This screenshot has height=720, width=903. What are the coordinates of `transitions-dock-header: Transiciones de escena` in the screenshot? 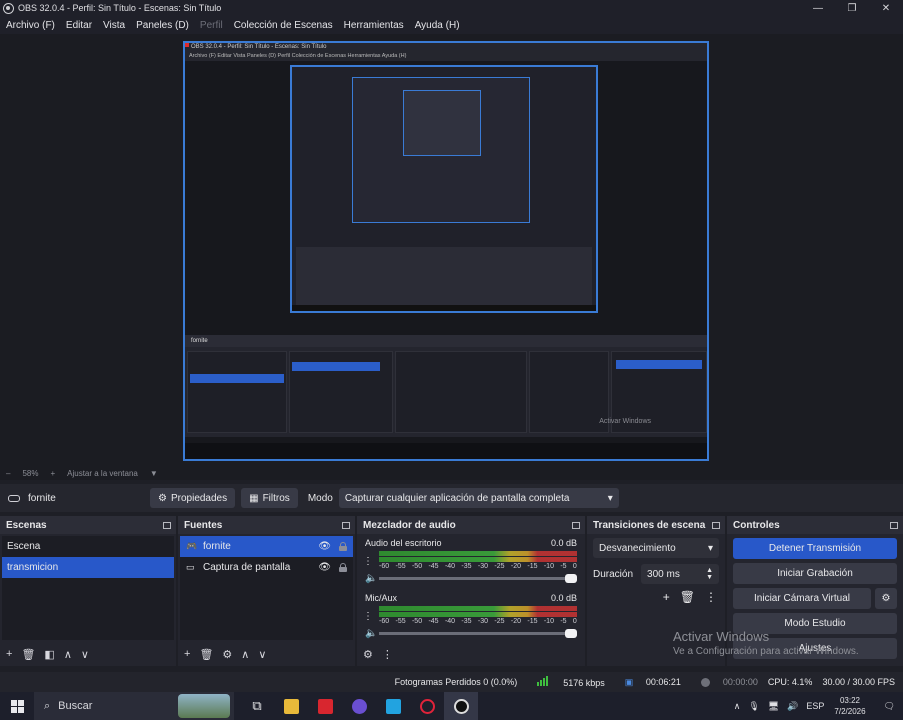 It's located at (656, 525).